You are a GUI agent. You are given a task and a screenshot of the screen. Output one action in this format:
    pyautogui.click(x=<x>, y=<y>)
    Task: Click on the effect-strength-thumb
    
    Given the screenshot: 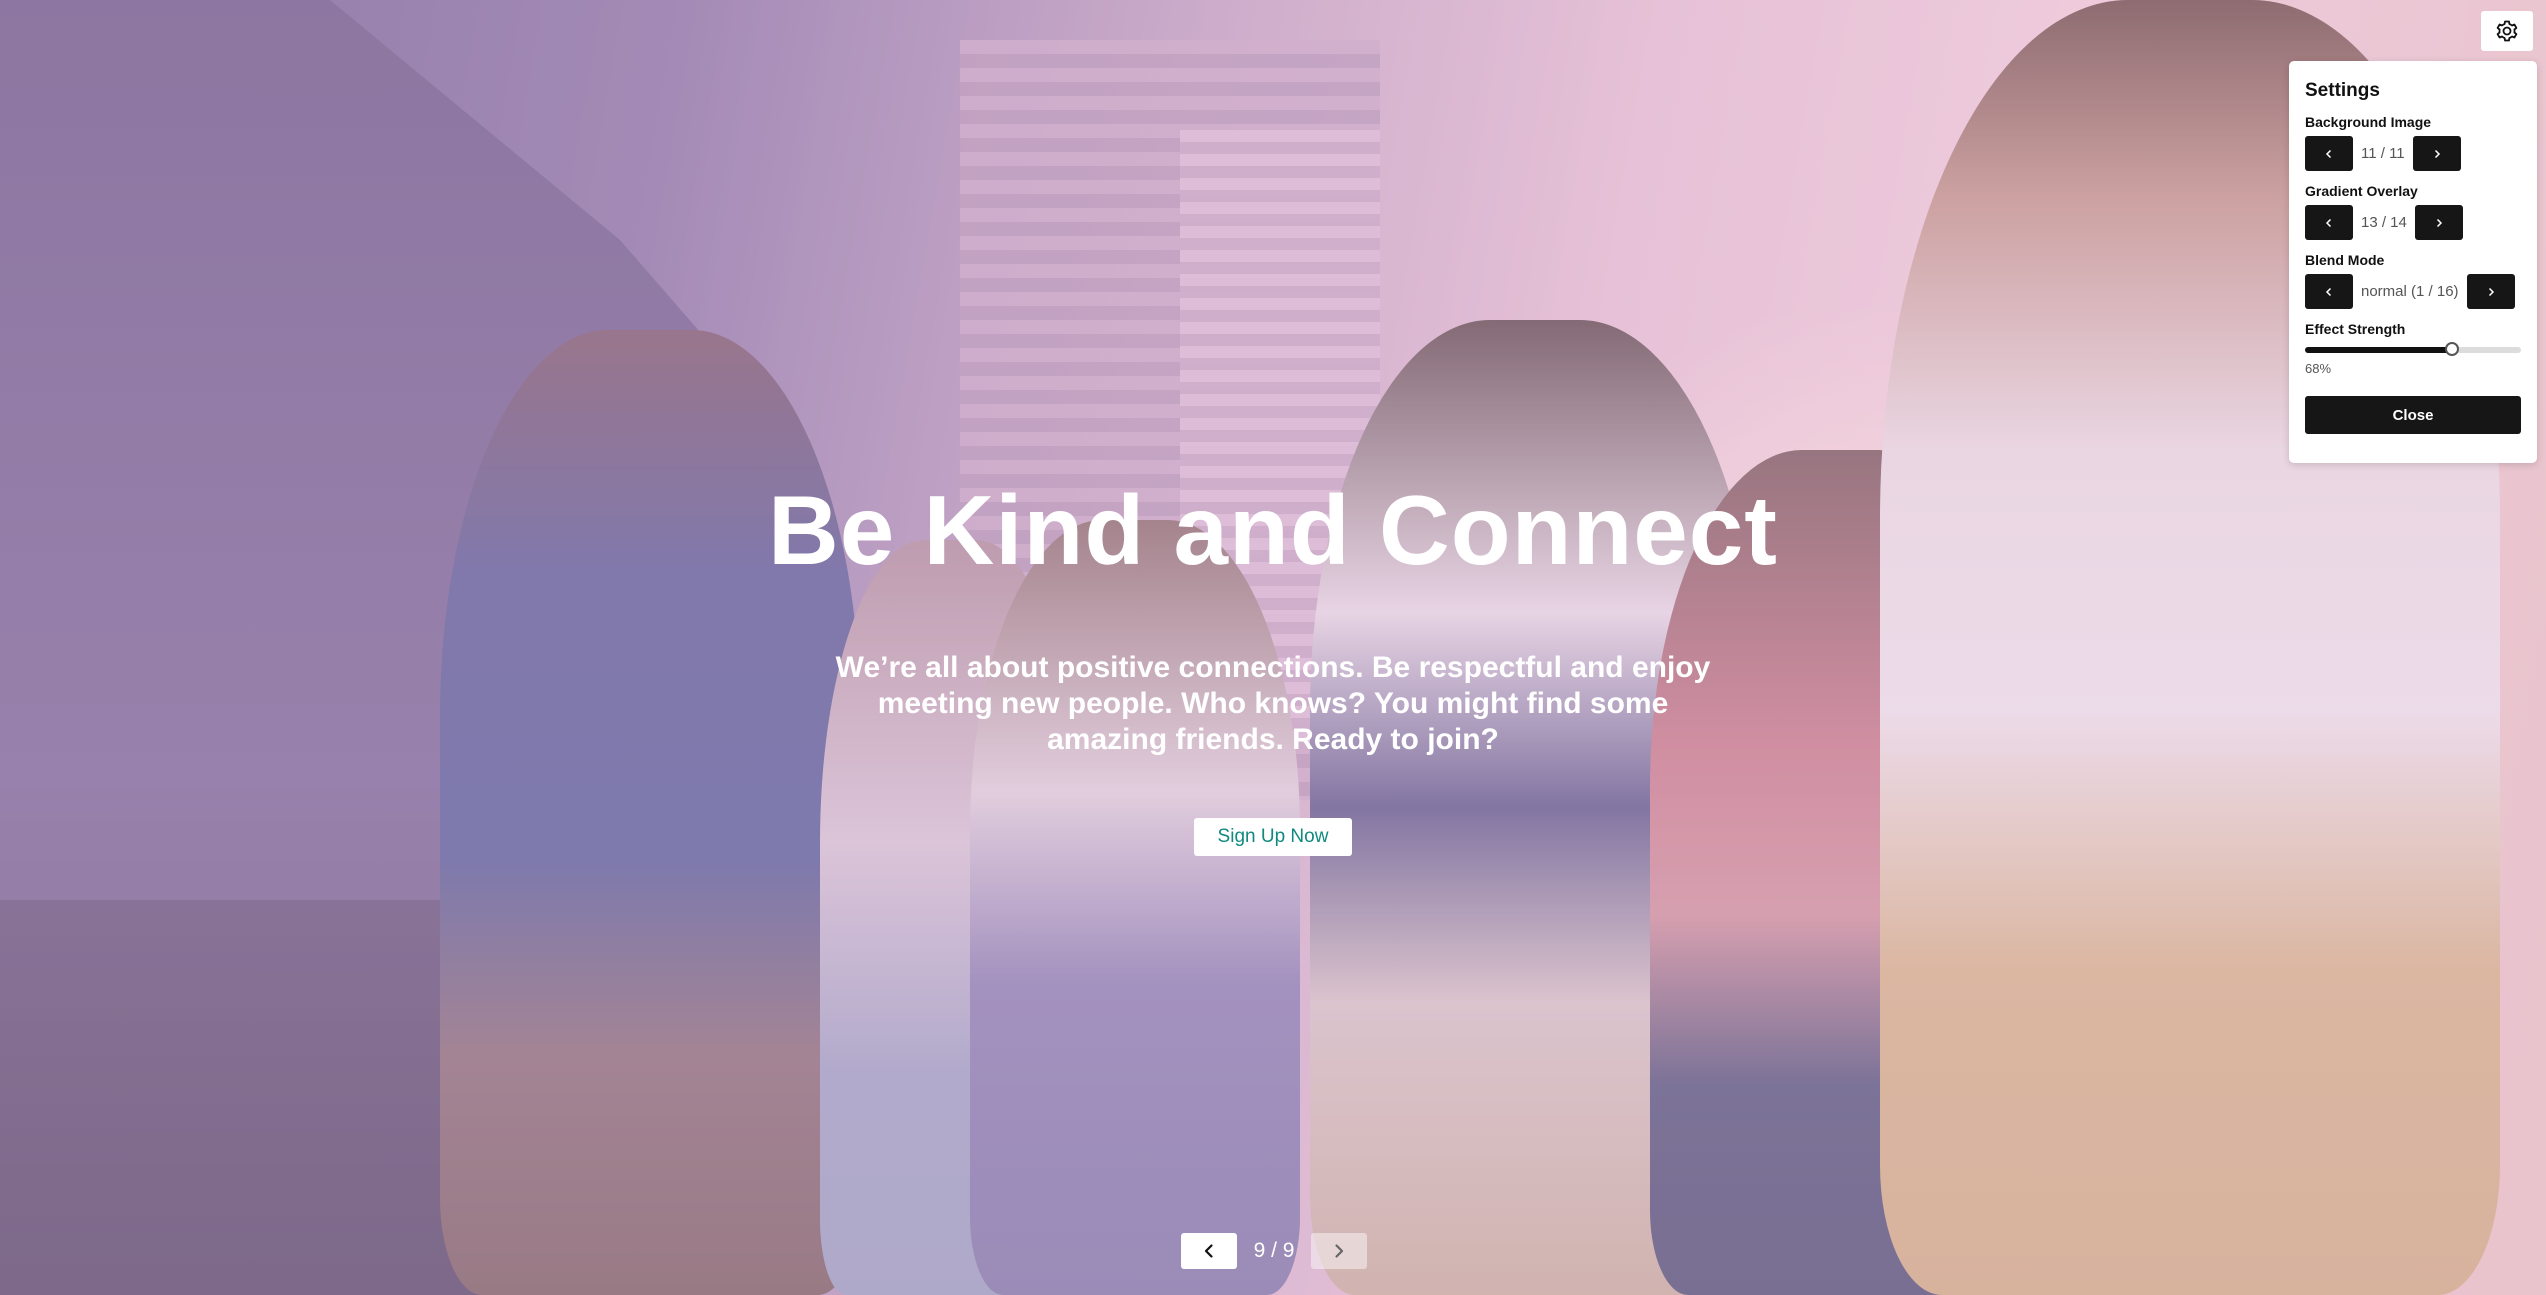 What is the action you would take?
    pyautogui.click(x=2451, y=349)
    